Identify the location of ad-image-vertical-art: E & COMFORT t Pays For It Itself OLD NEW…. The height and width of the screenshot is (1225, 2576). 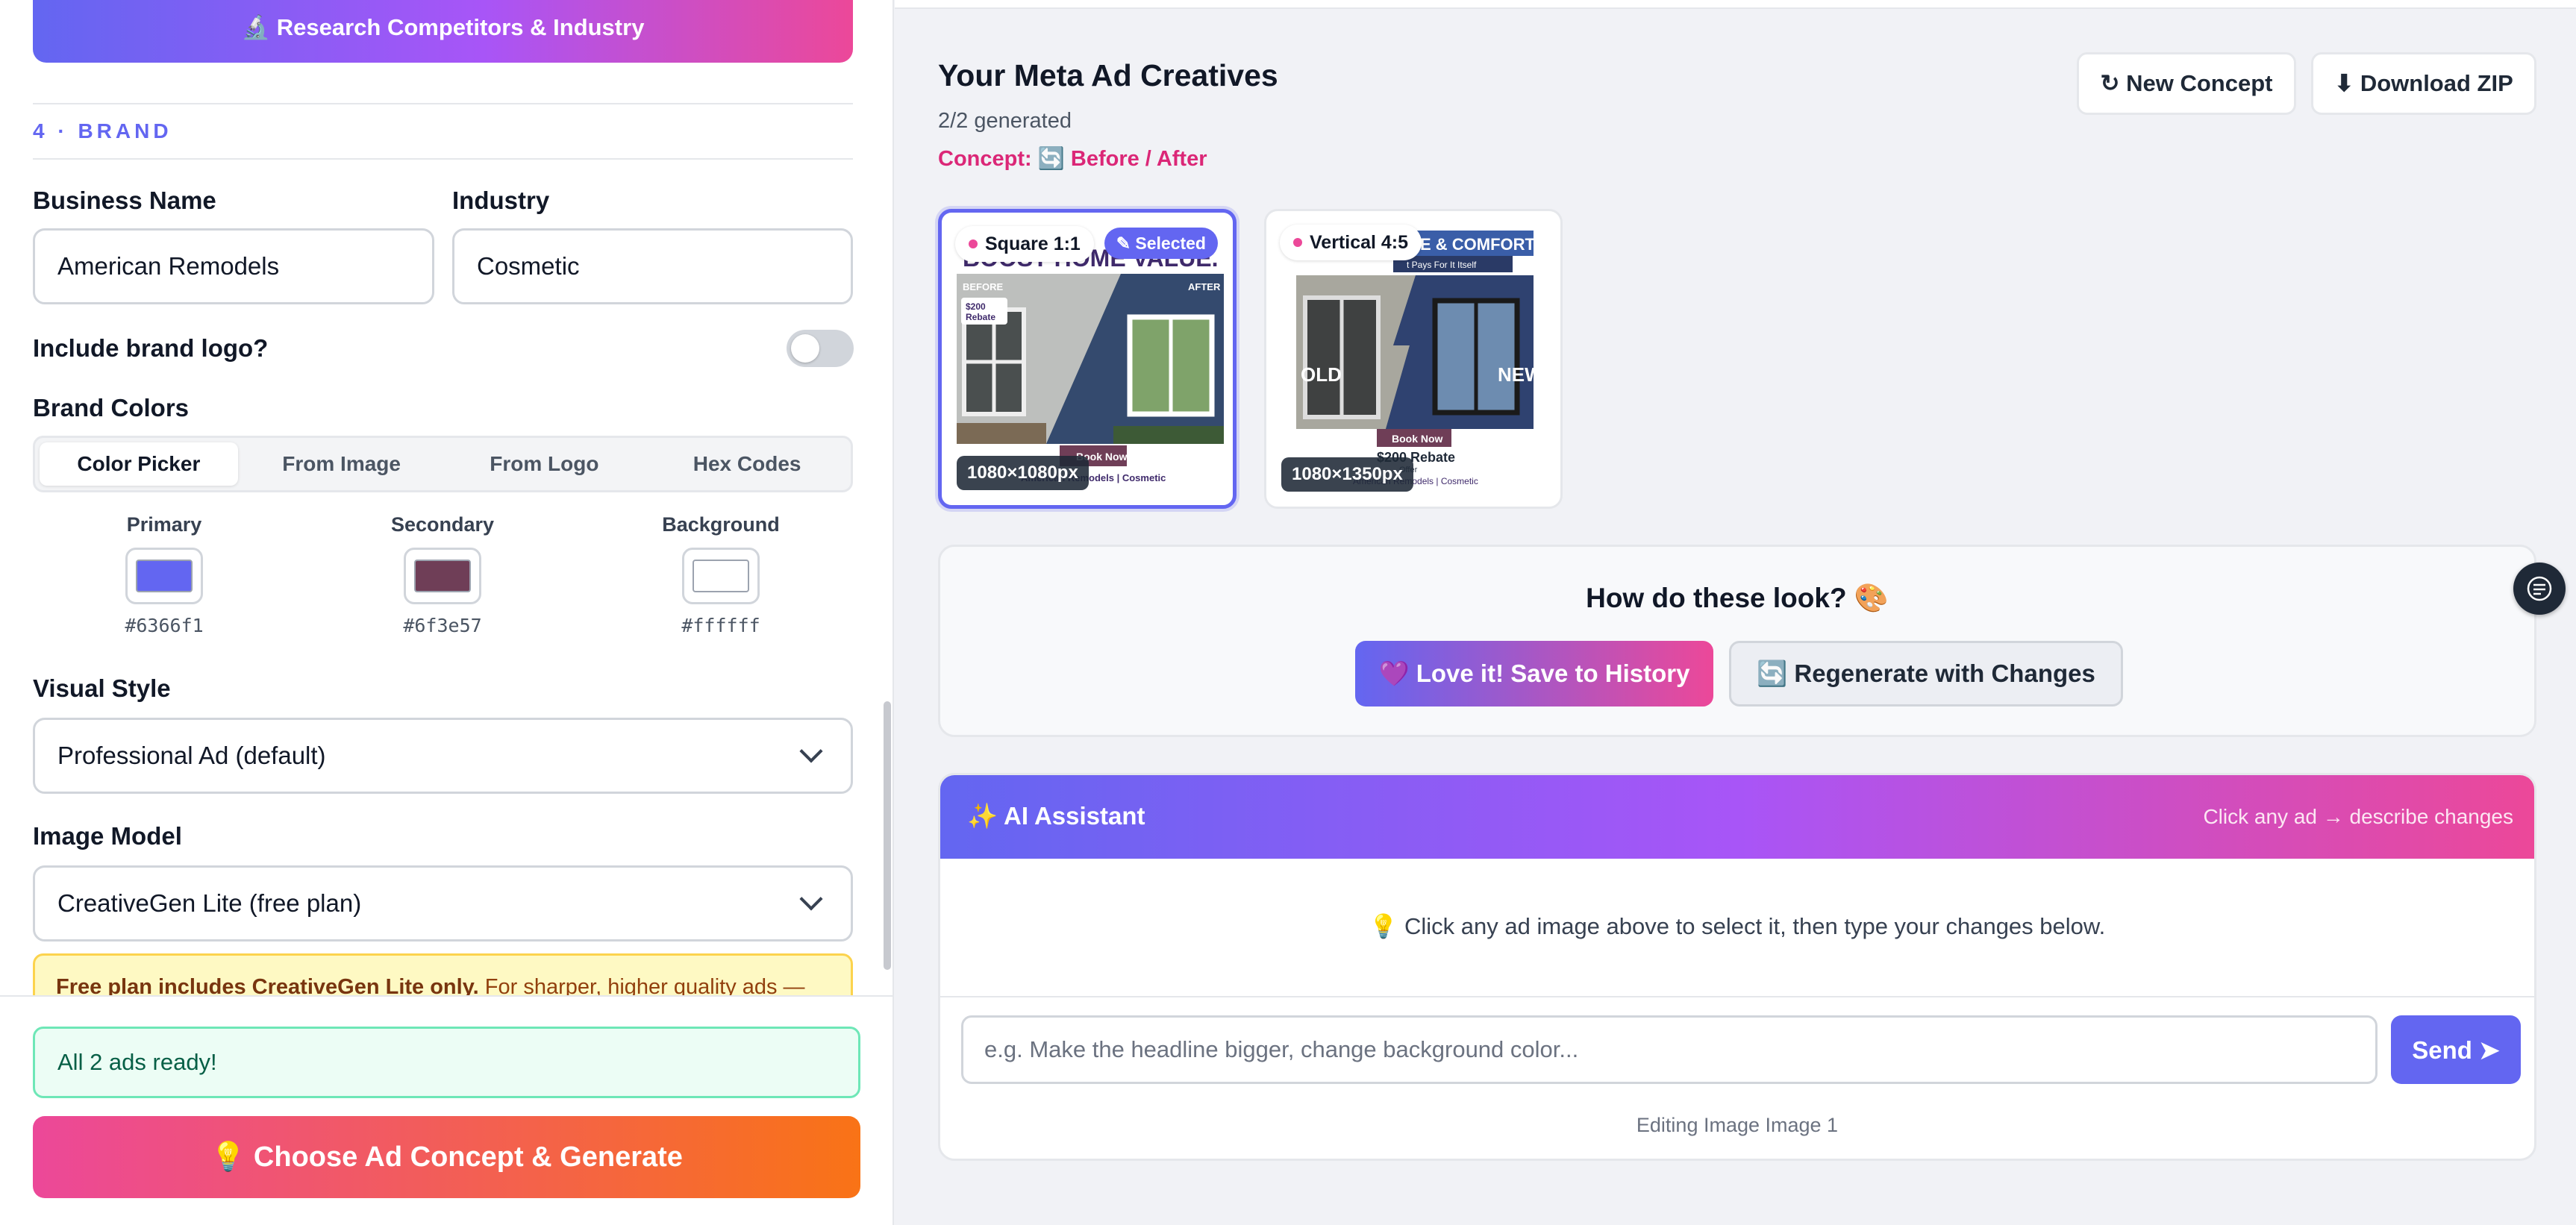
(1414, 357).